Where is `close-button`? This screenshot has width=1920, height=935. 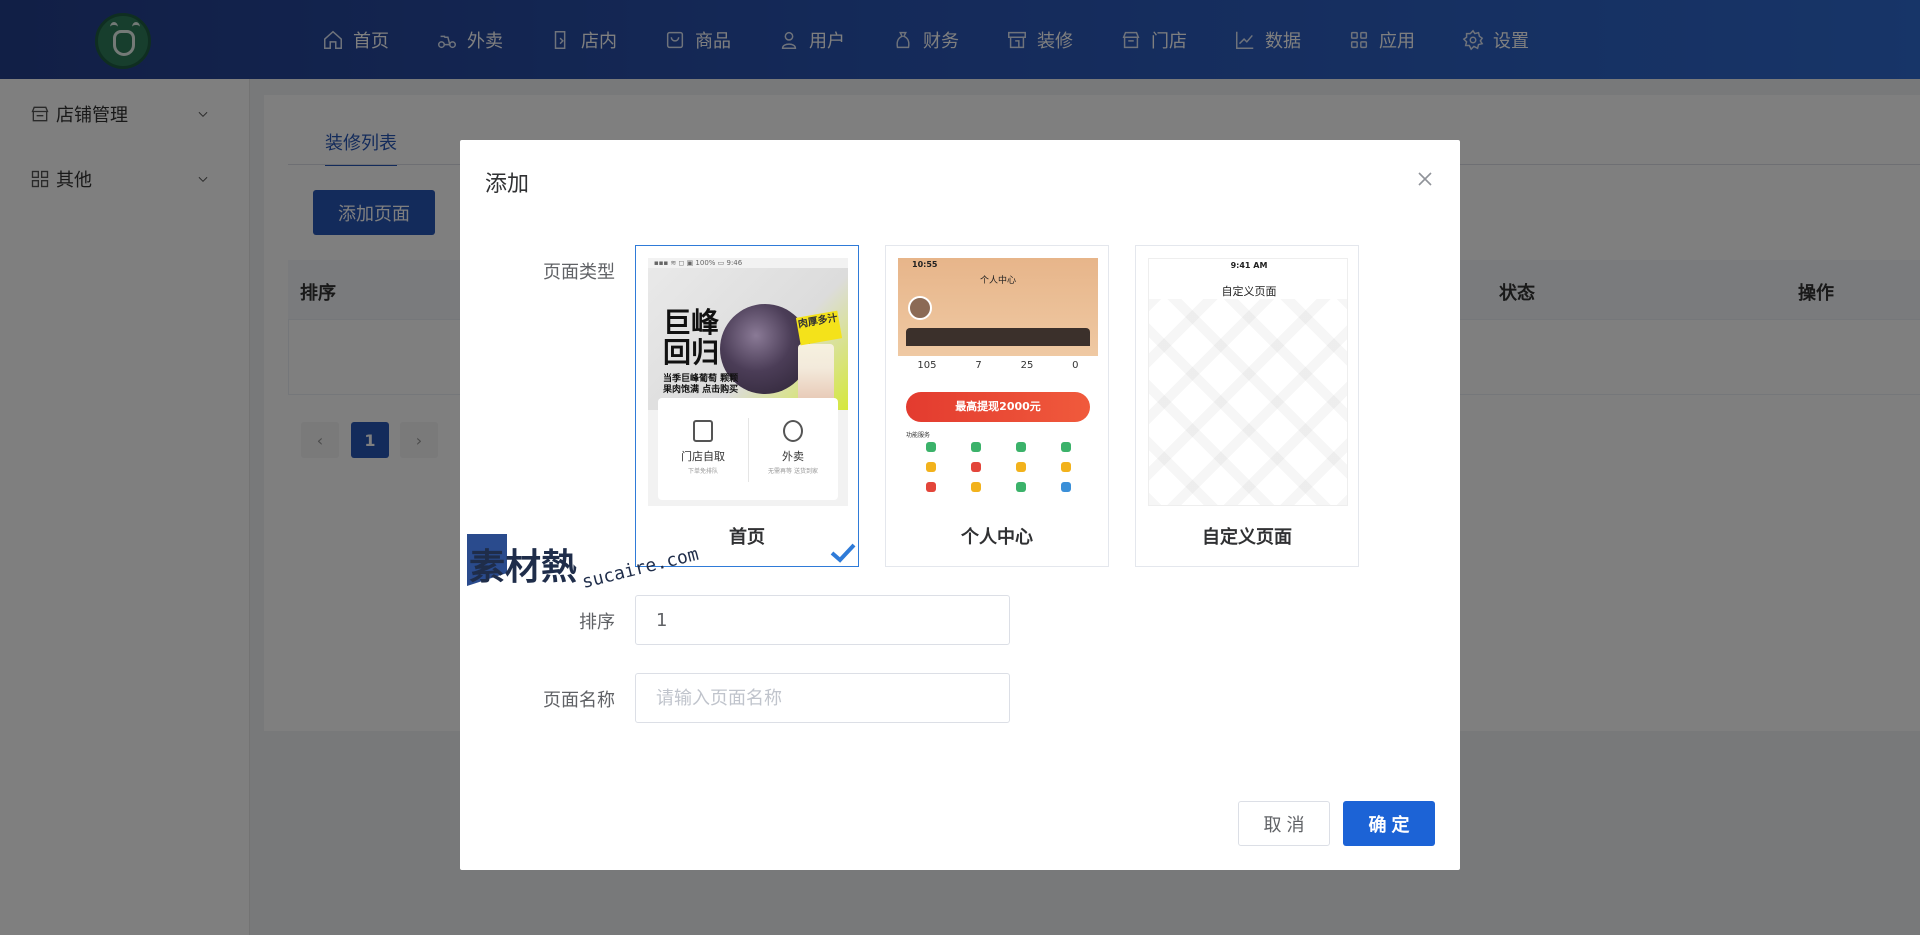 close-button is located at coordinates (1425, 179).